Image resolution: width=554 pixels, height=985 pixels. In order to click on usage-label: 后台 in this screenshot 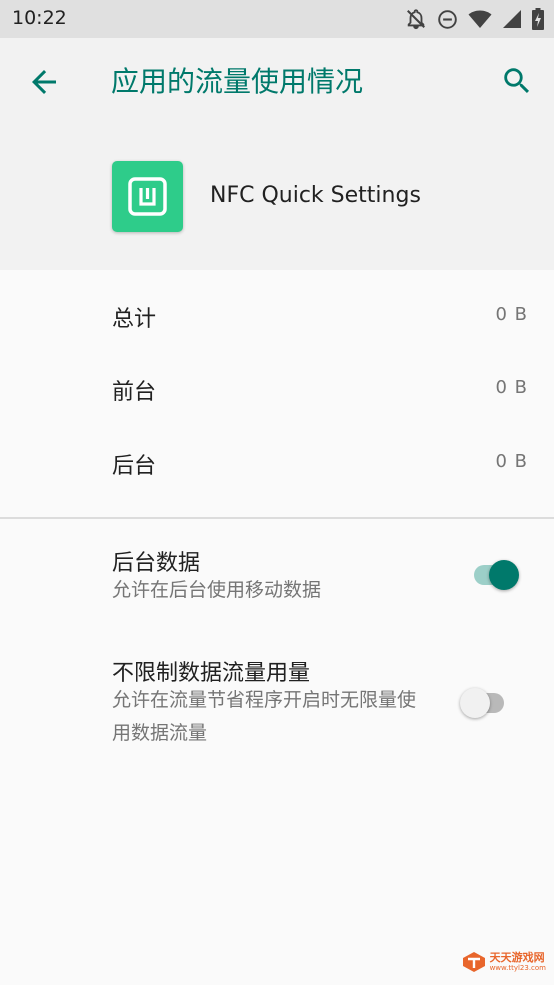, I will do `click(134, 466)`.